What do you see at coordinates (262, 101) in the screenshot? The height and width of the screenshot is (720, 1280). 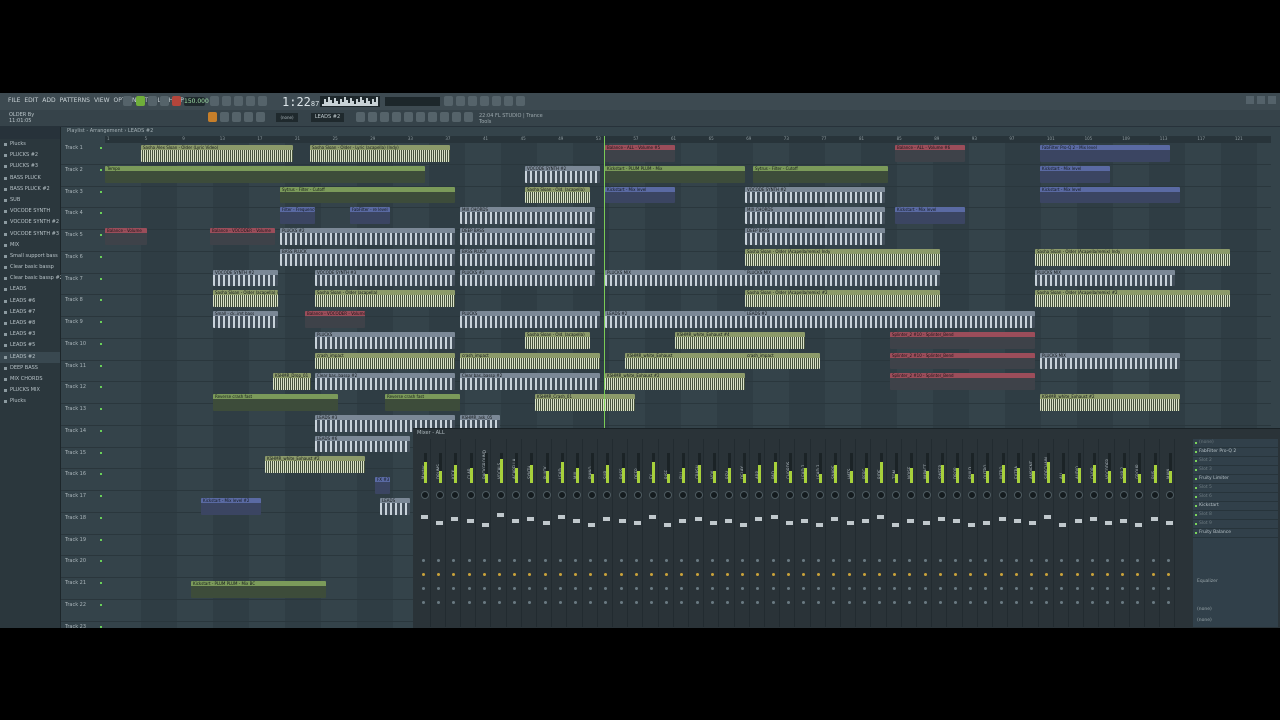 I see `countdown-icon` at bounding box center [262, 101].